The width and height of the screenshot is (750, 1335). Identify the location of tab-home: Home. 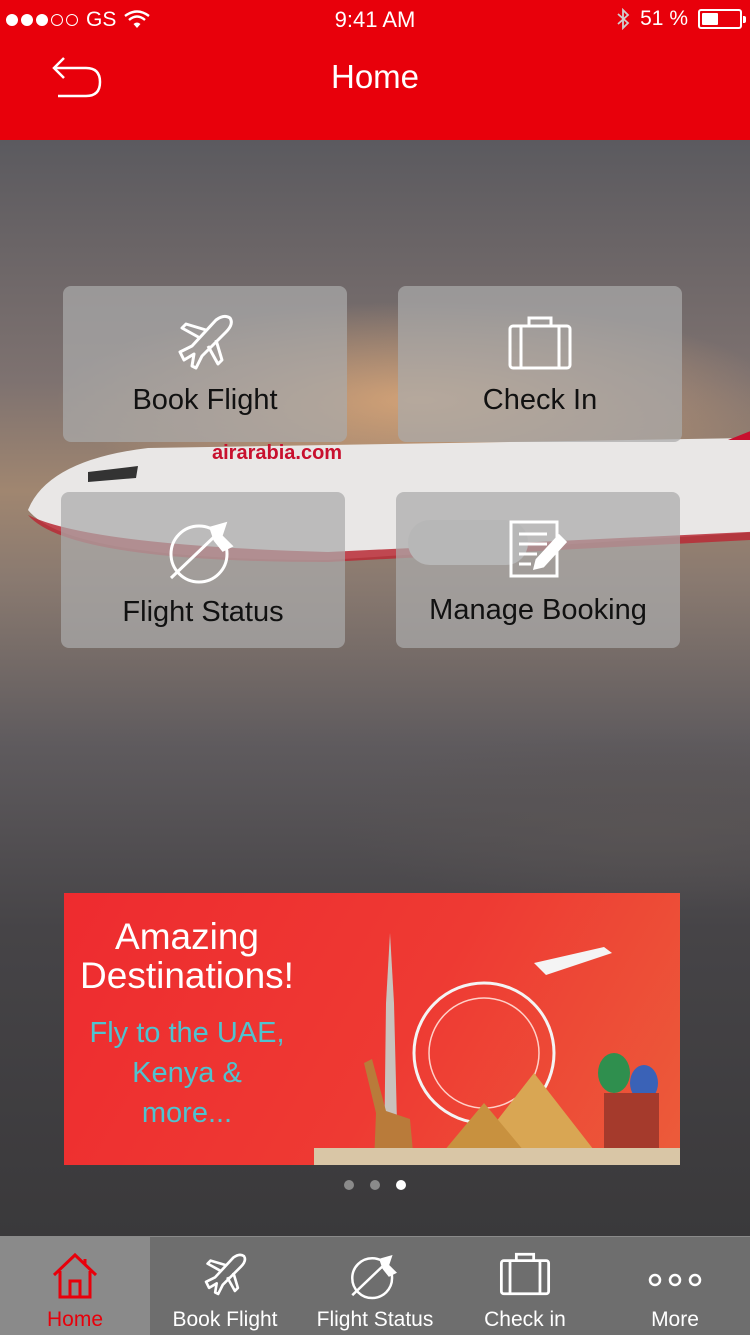
(75, 1286).